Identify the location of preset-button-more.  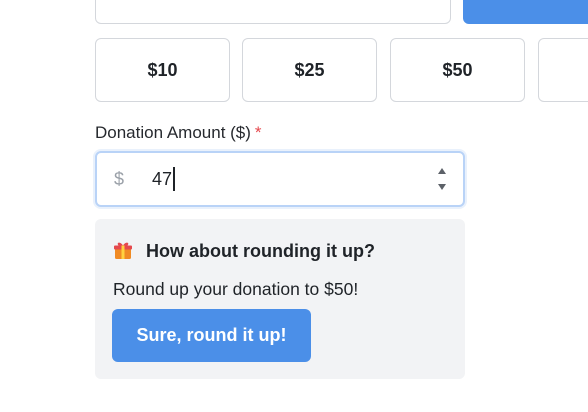
(563, 70).